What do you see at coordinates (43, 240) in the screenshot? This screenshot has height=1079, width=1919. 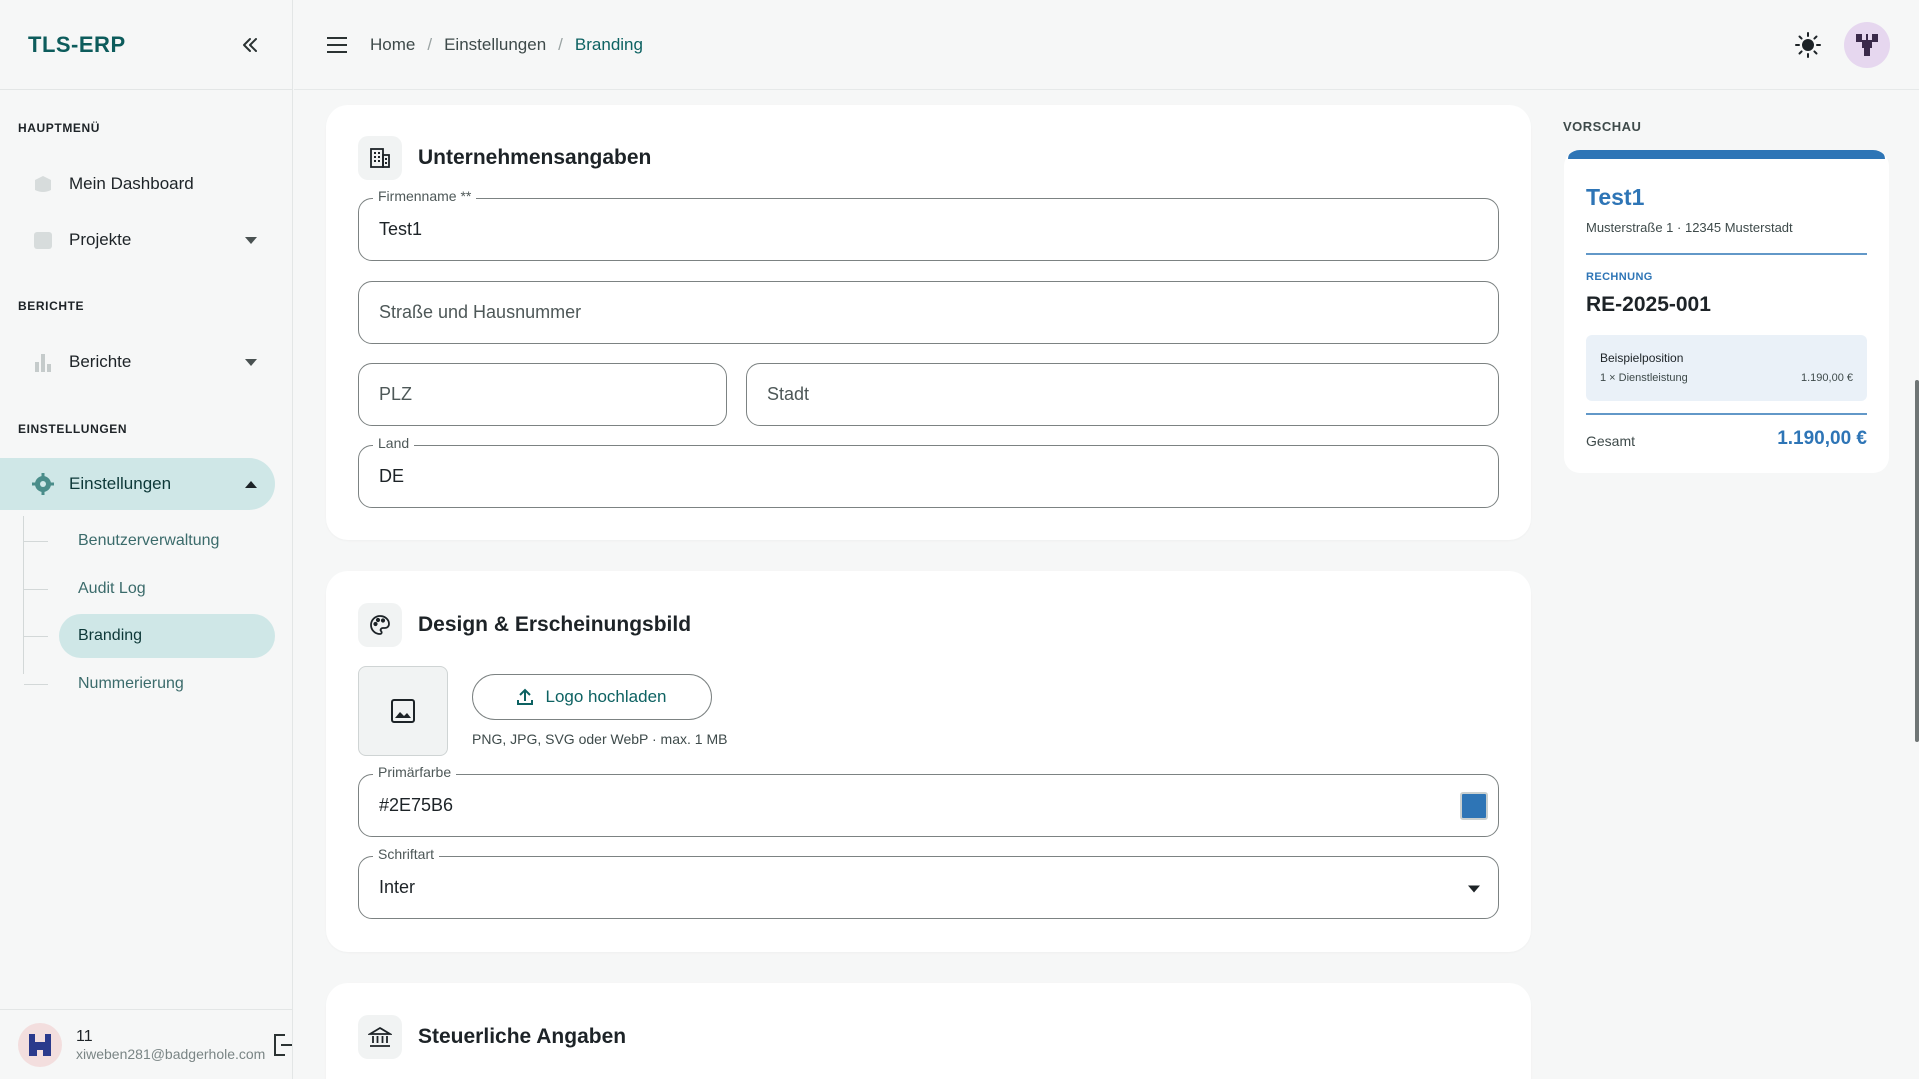 I see `folder-icon` at bounding box center [43, 240].